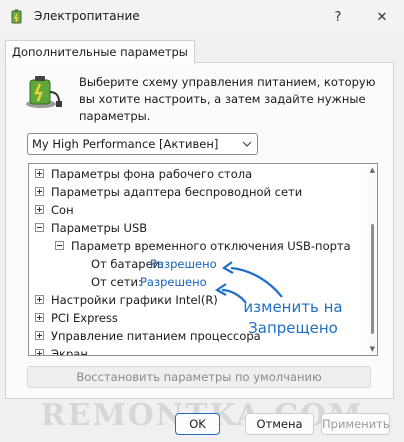  I want to click on scroll-down-icon: ▼, so click(372, 349).